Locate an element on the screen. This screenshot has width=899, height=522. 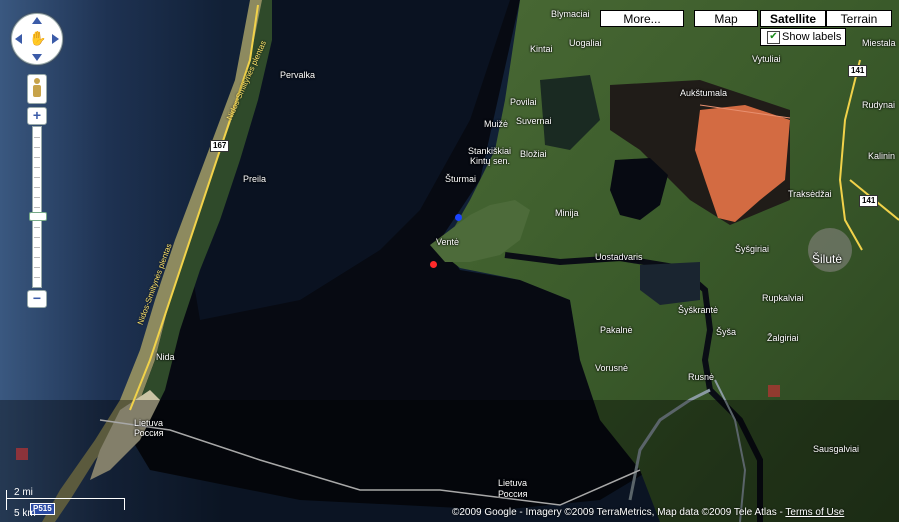
place-label: Šyšgiriai is located at coordinates (752, 249).